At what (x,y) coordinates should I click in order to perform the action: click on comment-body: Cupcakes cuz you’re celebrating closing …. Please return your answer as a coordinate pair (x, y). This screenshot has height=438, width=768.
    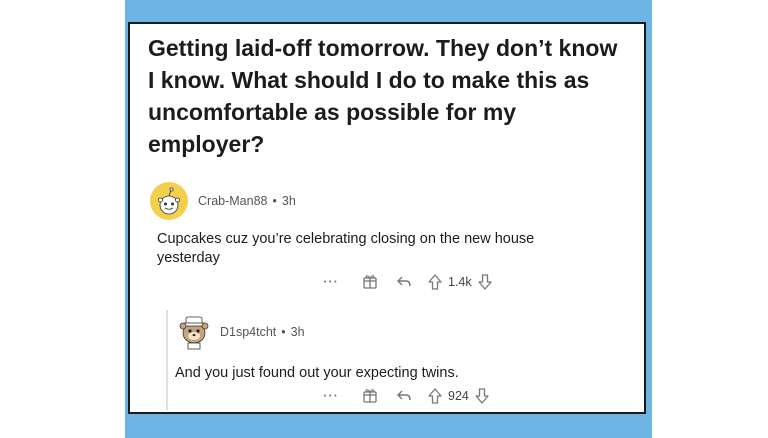
    Looking at the image, I should click on (346, 248).